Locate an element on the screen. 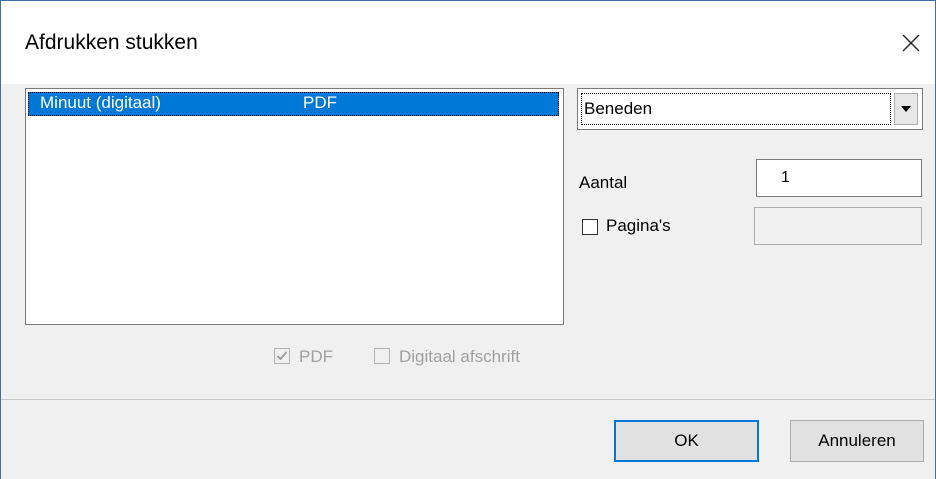 The height and width of the screenshot is (479, 936). pdf-checkbox is located at coordinates (282, 356).